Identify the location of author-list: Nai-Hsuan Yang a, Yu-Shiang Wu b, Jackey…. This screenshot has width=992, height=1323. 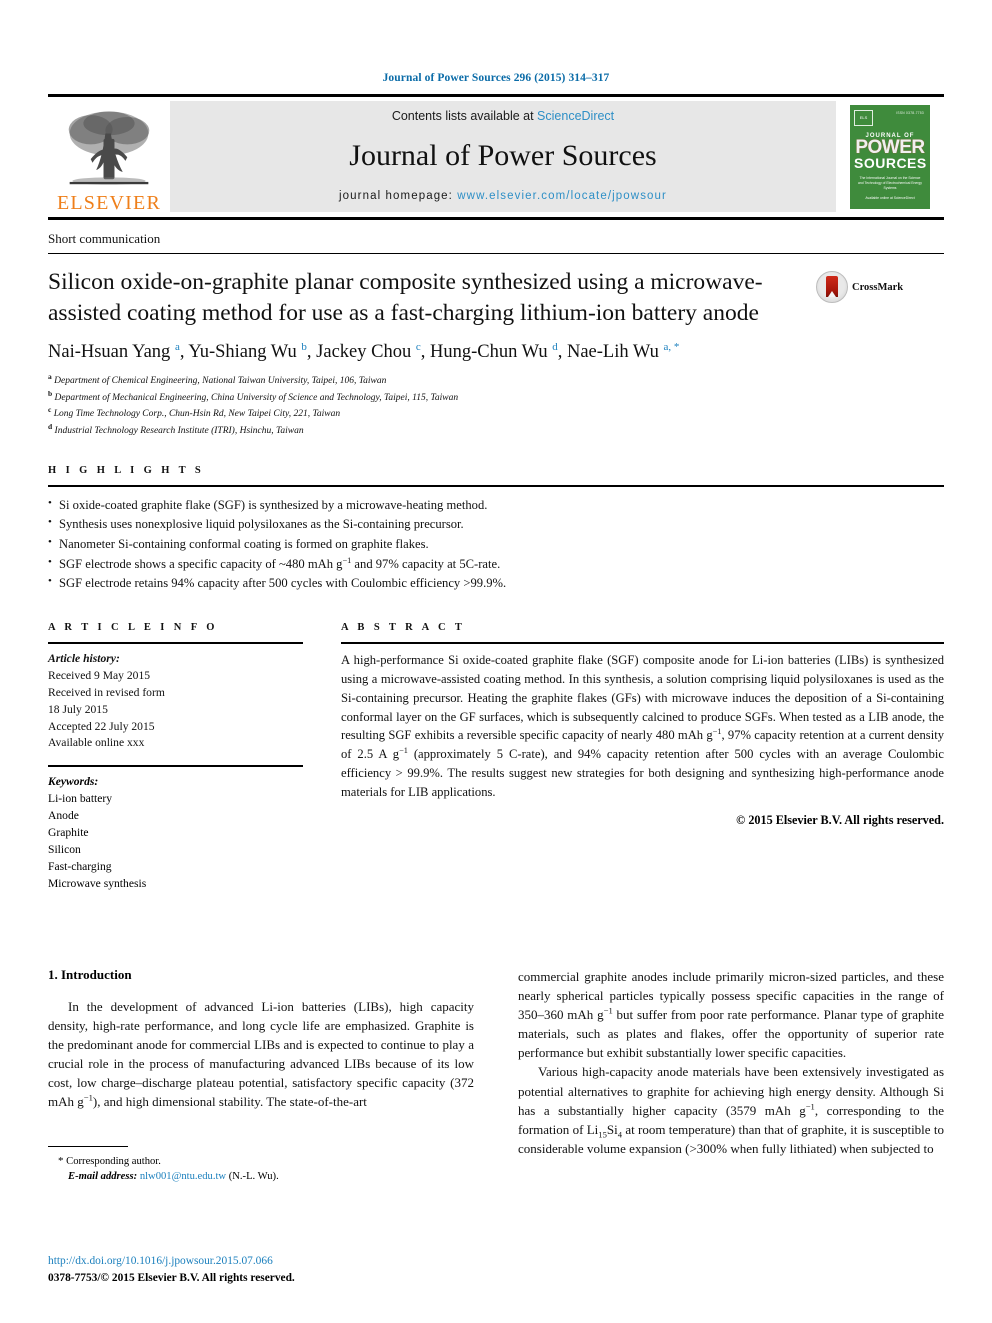
(364, 351).